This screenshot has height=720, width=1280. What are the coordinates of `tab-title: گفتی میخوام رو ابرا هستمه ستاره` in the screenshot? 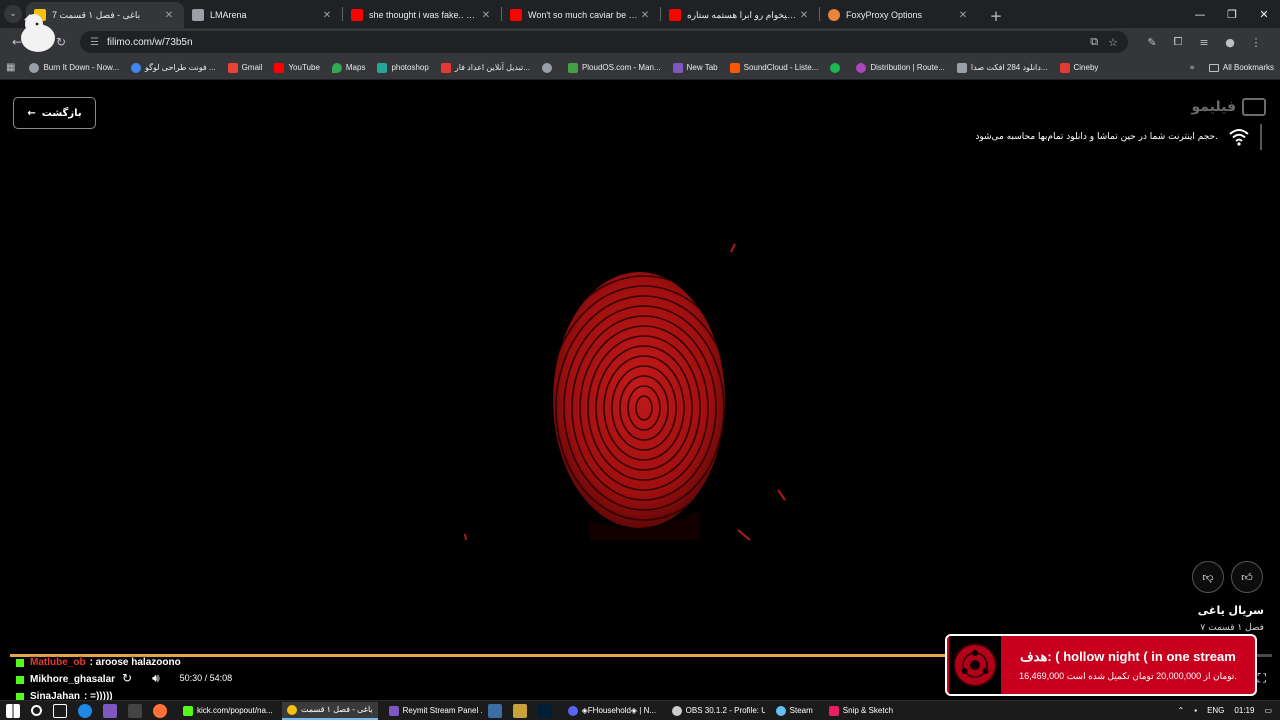 It's located at (742, 14).